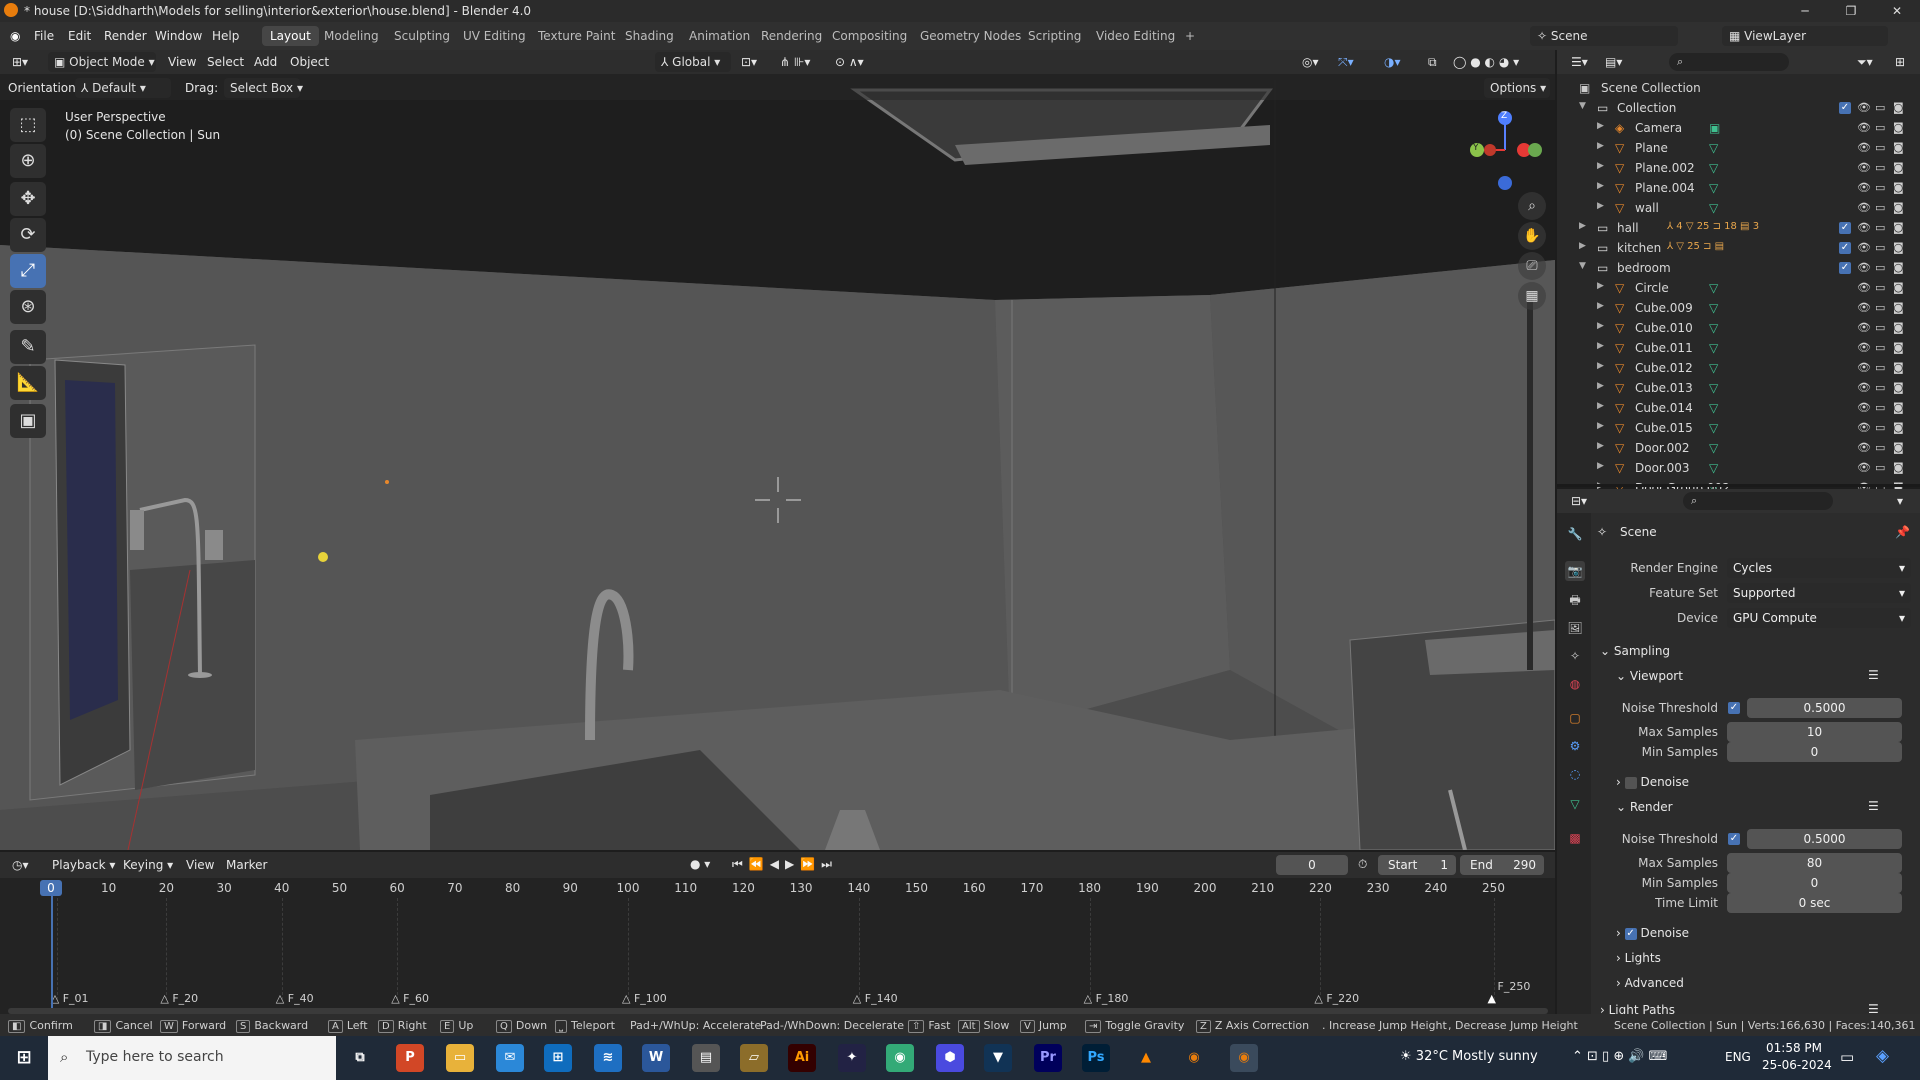  Describe the element at coordinates (1819, 618) in the screenshot. I see `device-dropdown: GPU Compute ▾` at that location.